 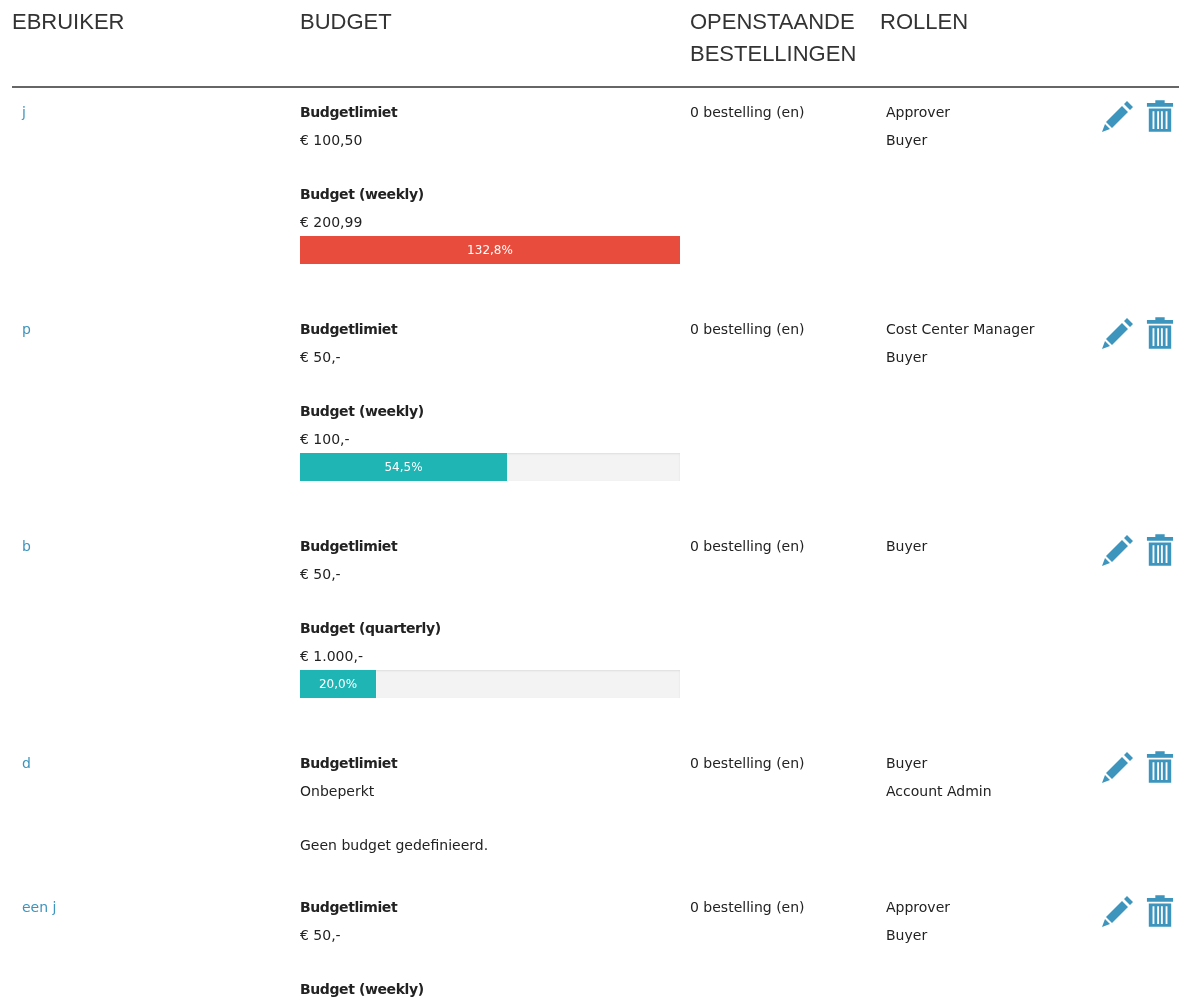 I want to click on no-budget-text: Geen budget gedefinieerd., so click(x=395, y=845).